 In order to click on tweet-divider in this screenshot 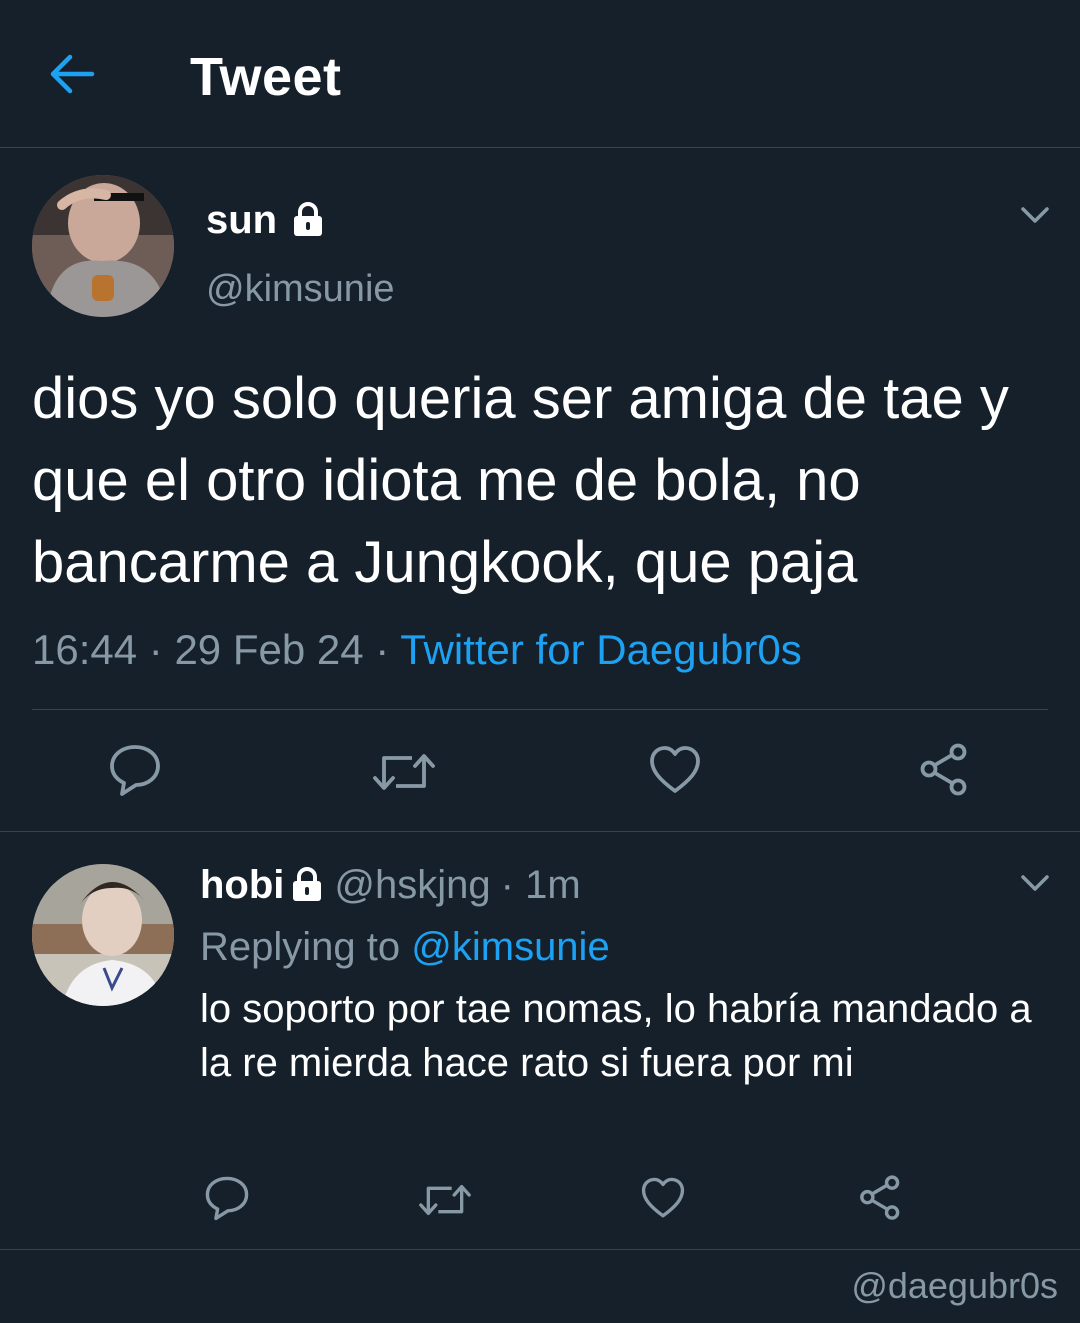, I will do `click(540, 831)`.